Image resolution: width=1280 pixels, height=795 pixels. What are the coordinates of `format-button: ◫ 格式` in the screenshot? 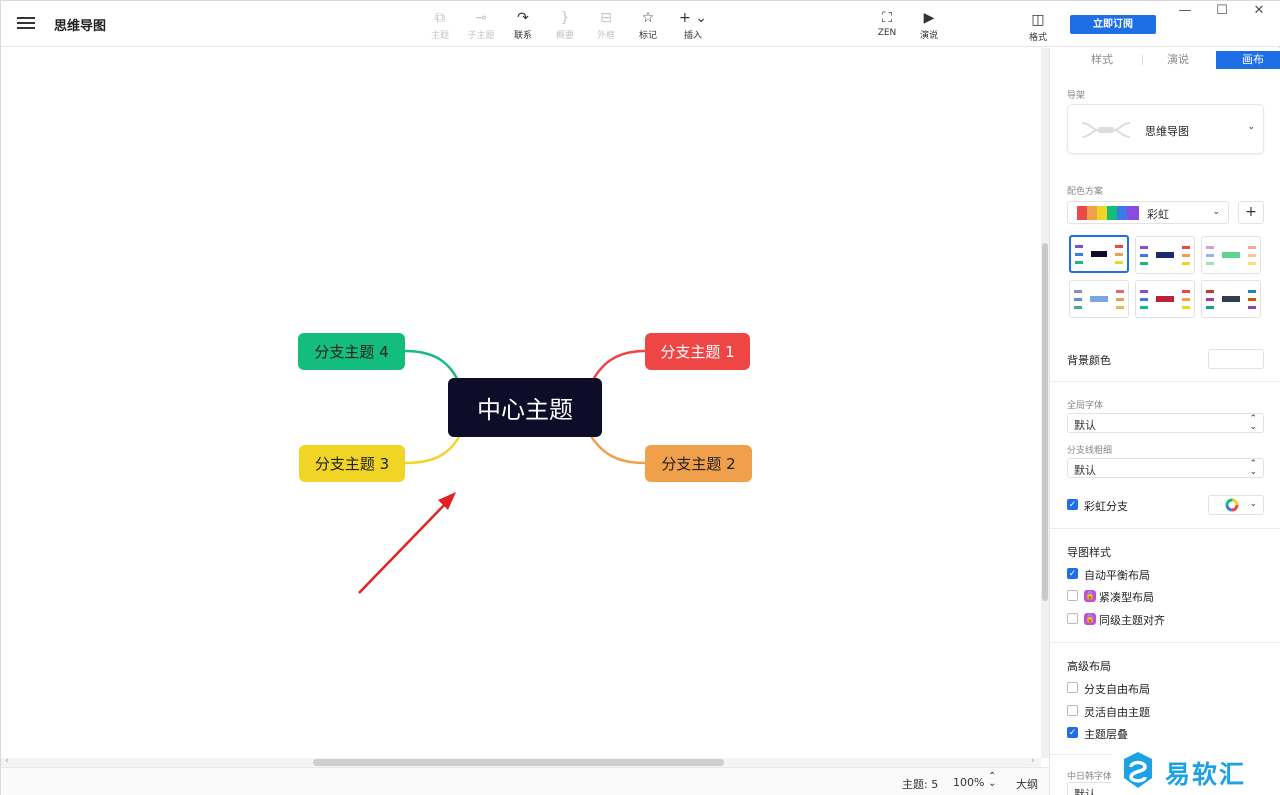 It's located at (1038, 24).